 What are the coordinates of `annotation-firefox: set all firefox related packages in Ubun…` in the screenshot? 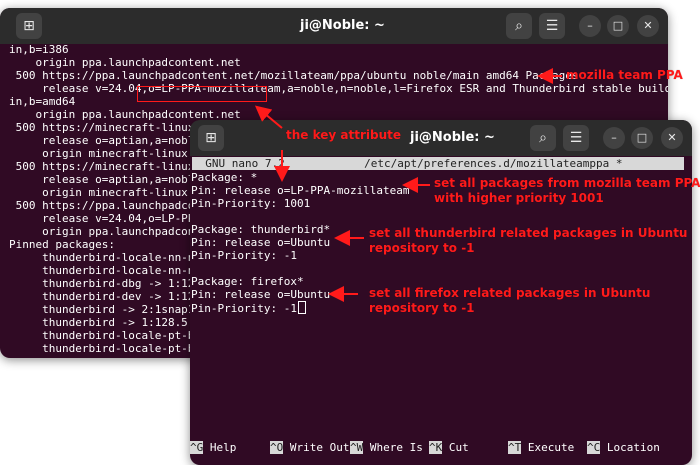 It's located at (510, 300).